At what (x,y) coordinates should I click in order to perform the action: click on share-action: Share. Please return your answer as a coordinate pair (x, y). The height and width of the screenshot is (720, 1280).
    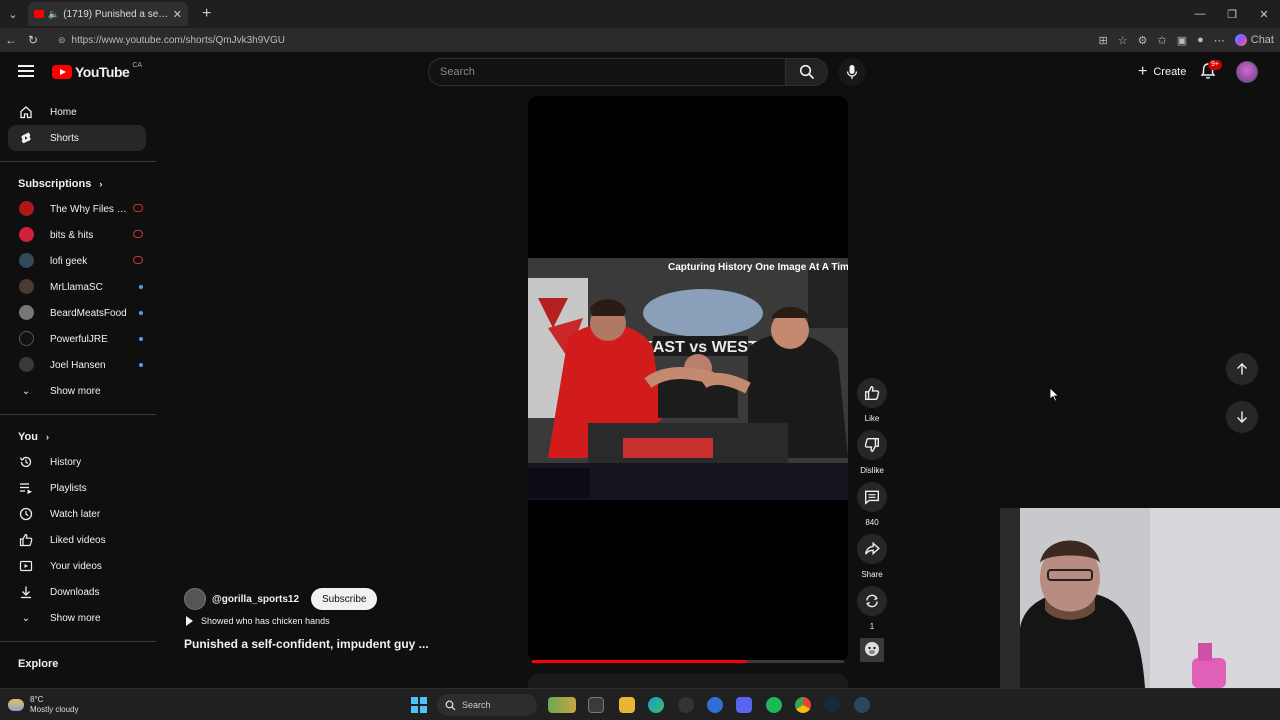
    Looking at the image, I should click on (872, 556).